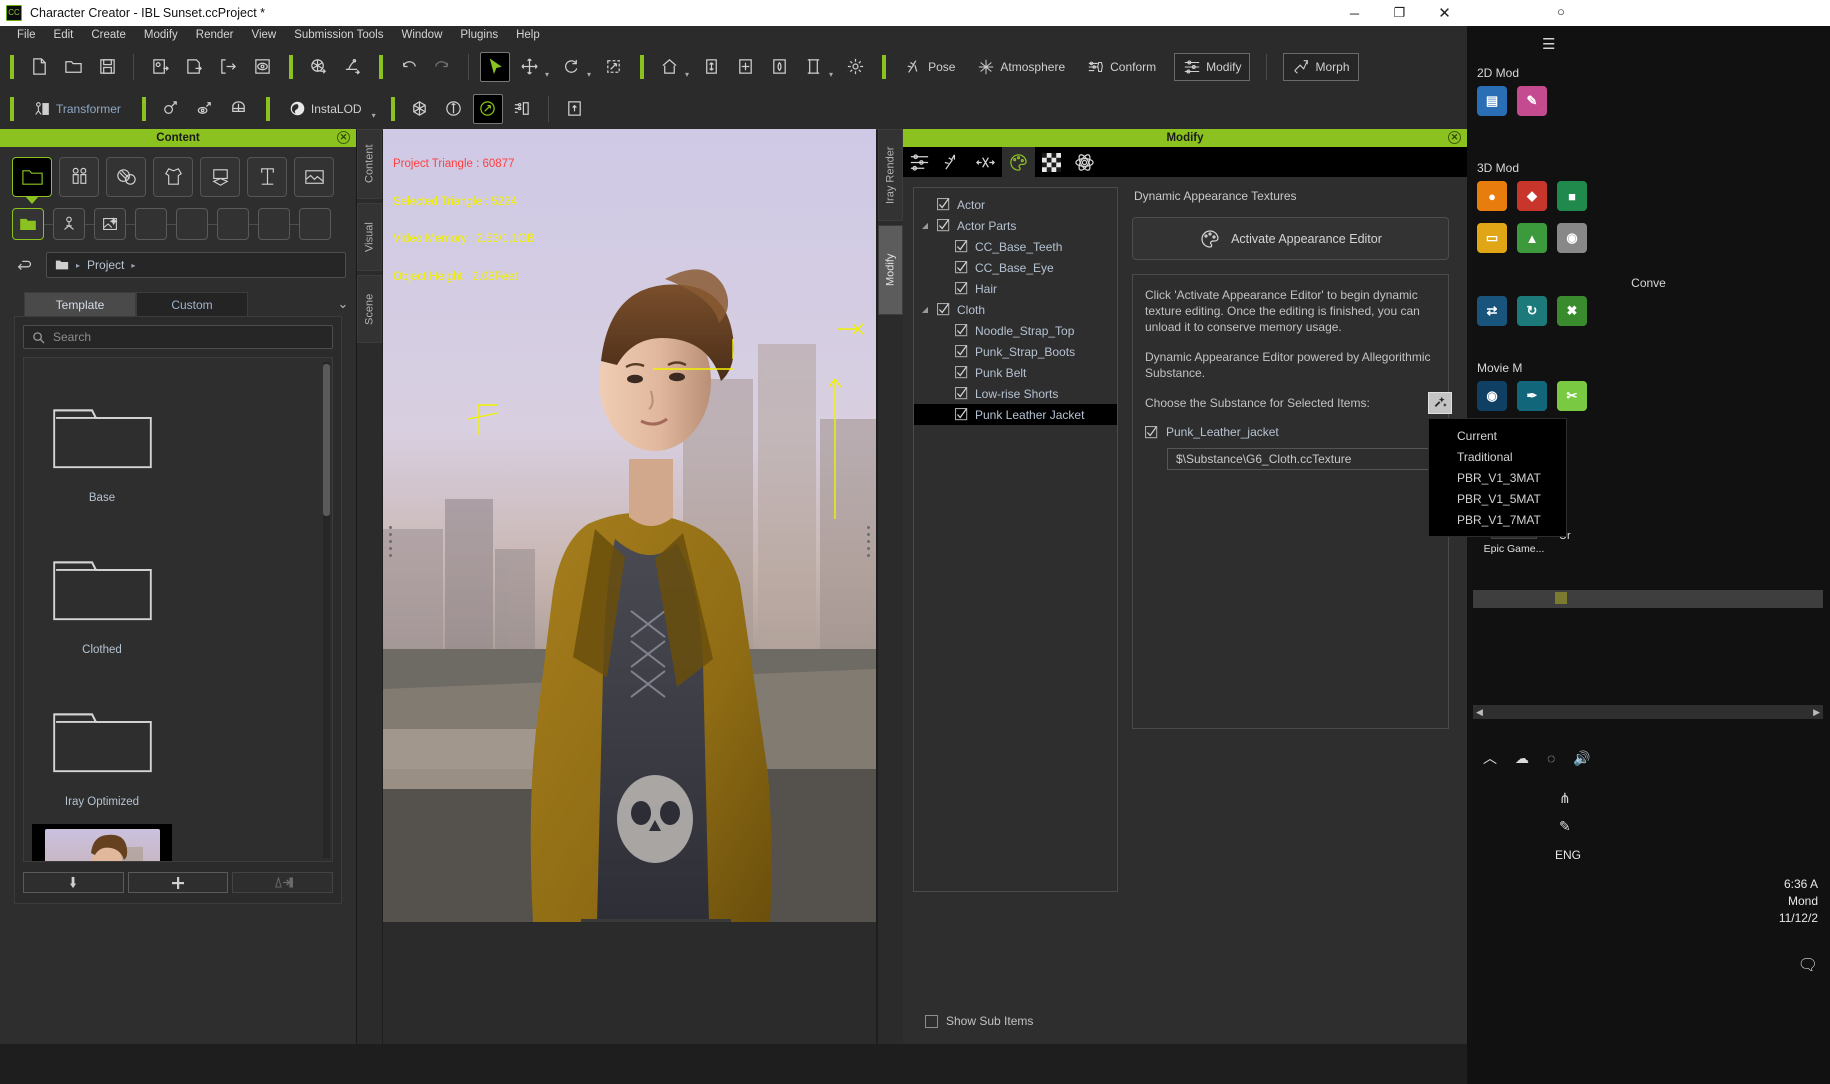 This screenshot has width=1830, height=1084. I want to click on minimize-button: ─, so click(1354, 13).